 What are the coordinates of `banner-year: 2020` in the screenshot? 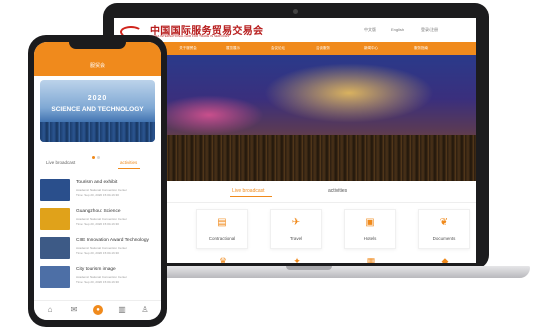 It's located at (97, 98).